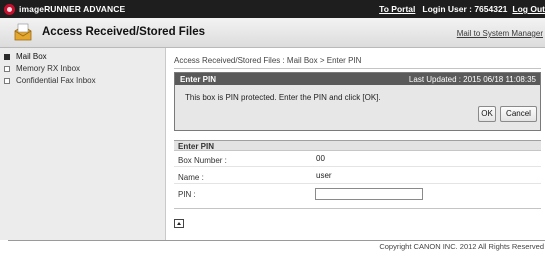  Describe the element at coordinates (276, 240) in the screenshot. I see `footer-divider` at that location.